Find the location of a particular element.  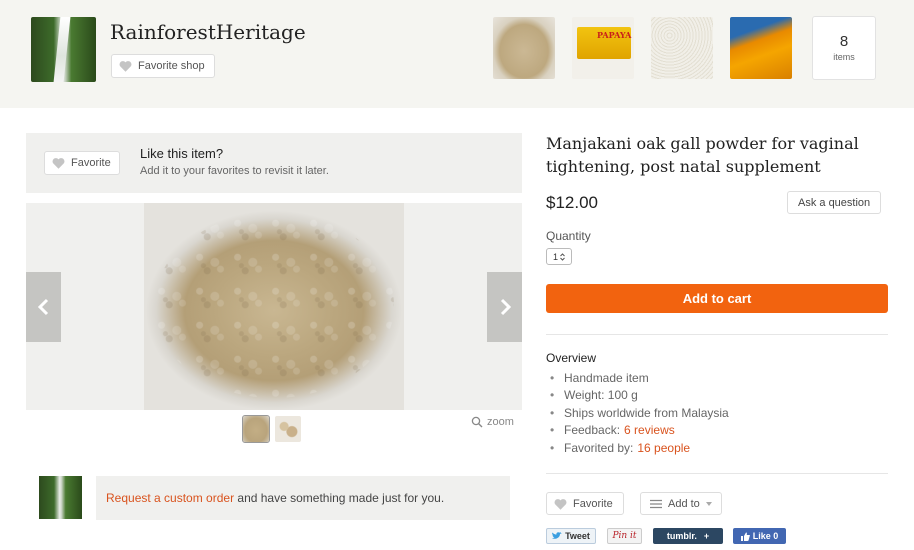

main-product-image is located at coordinates (274, 306).